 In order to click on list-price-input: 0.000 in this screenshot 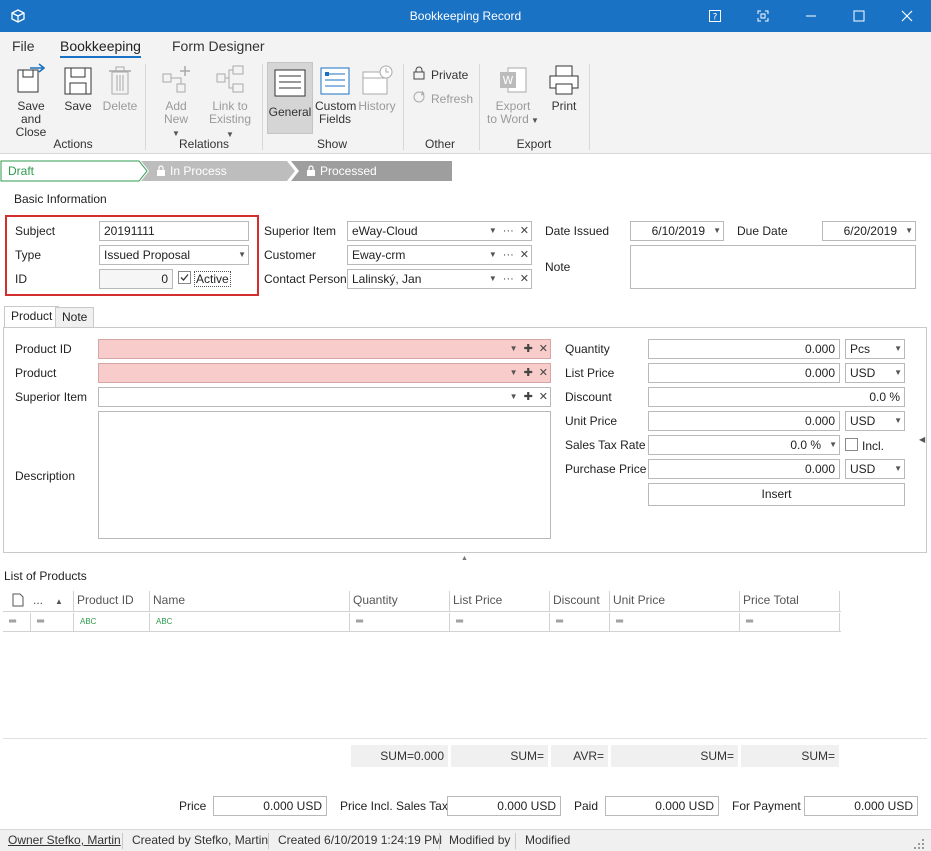, I will do `click(744, 373)`.